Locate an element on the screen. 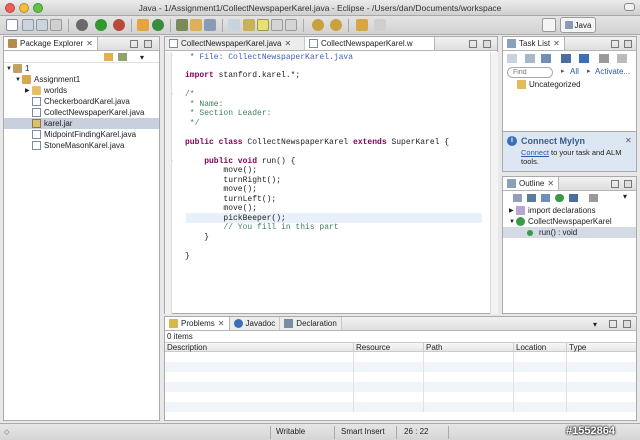  print-icon is located at coordinates (56, 25).